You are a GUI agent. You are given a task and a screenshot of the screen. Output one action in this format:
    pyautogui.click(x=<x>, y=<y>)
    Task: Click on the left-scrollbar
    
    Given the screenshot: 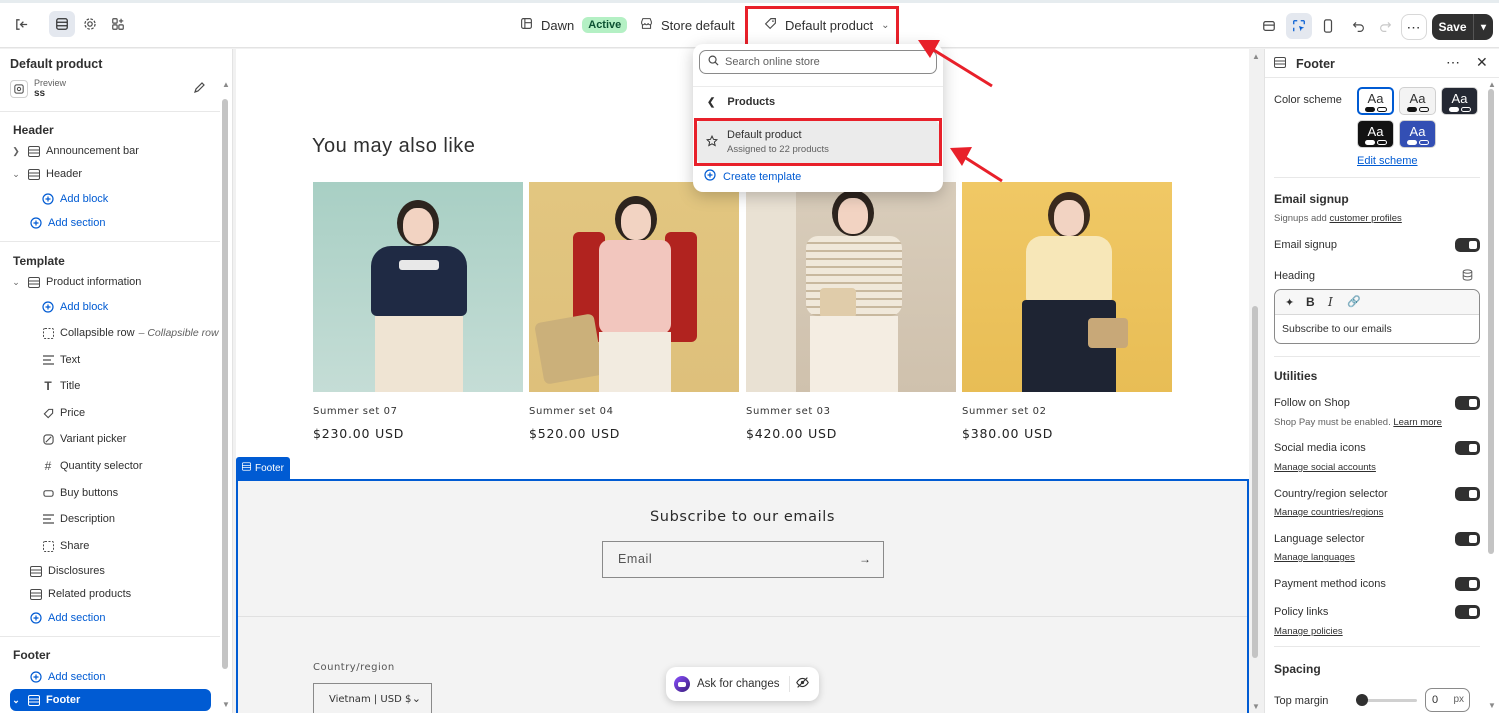 What is the action you would take?
    pyautogui.click(x=225, y=384)
    